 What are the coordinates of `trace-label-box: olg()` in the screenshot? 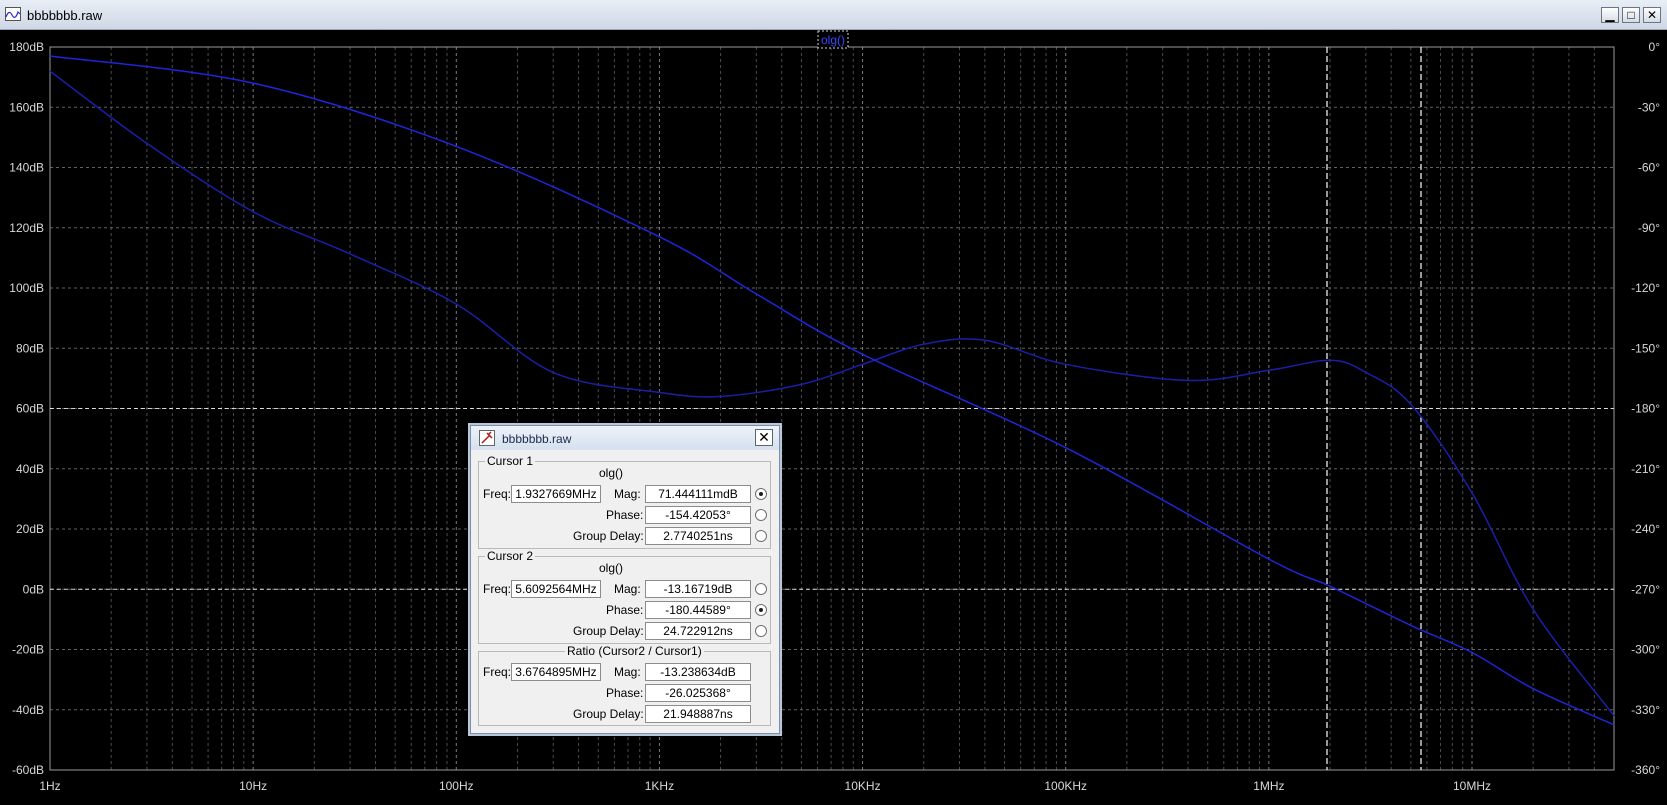 It's located at (833, 39).